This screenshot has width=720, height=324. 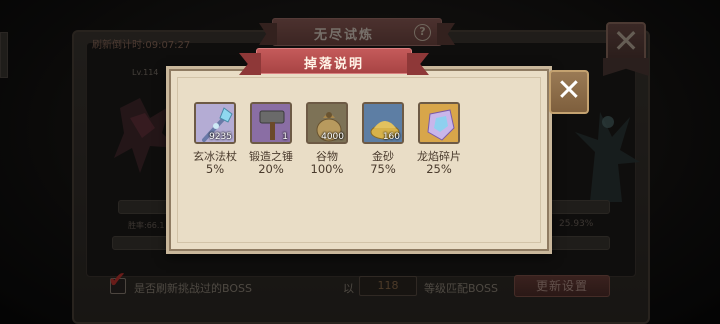 What do you see at coordinates (220, 137) in the screenshot?
I see `item-count: 9235` at bounding box center [220, 137].